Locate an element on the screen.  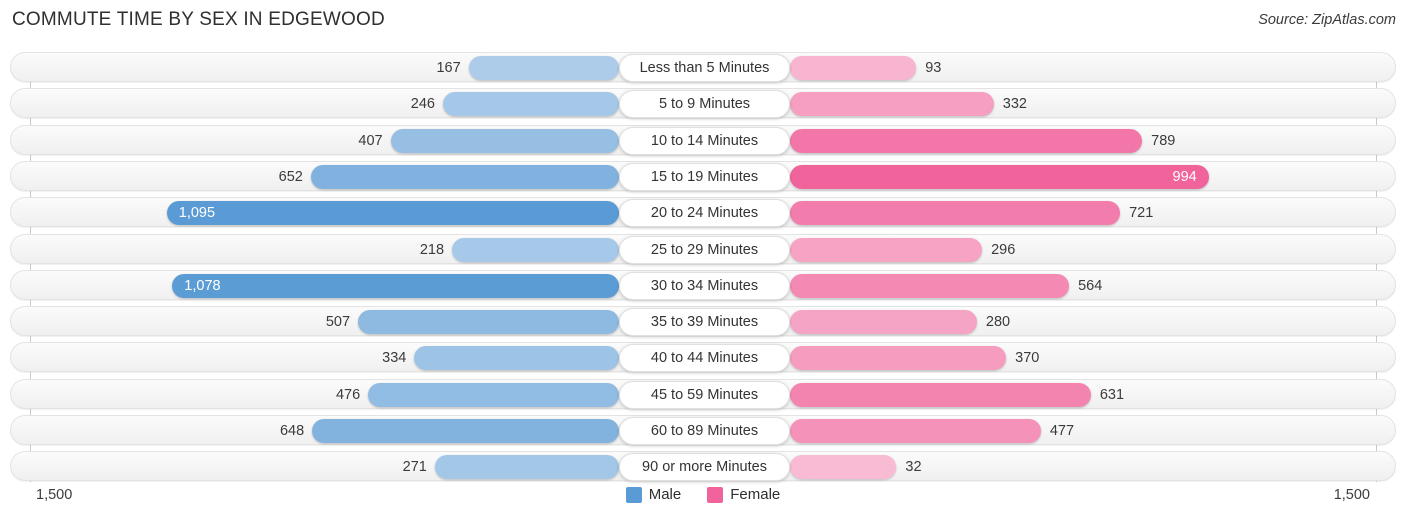
category-label-pill: 35 to 39 Minutes is located at coordinates (704, 322).